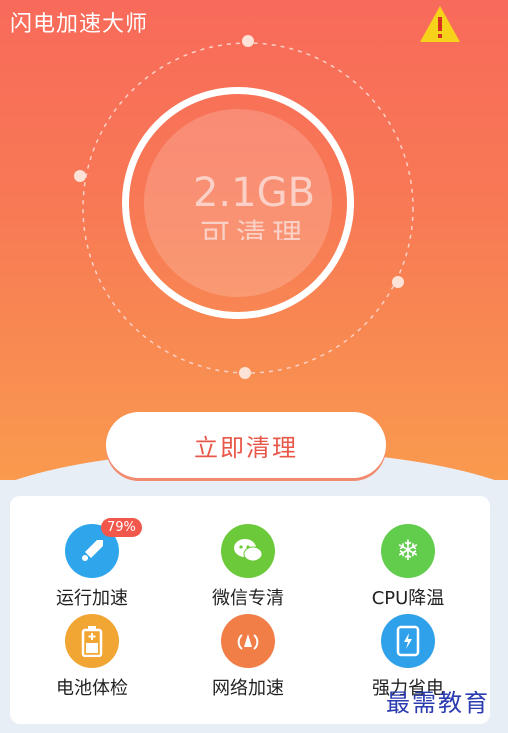  What do you see at coordinates (248, 551) in the screenshot?
I see `wechat-icon` at bounding box center [248, 551].